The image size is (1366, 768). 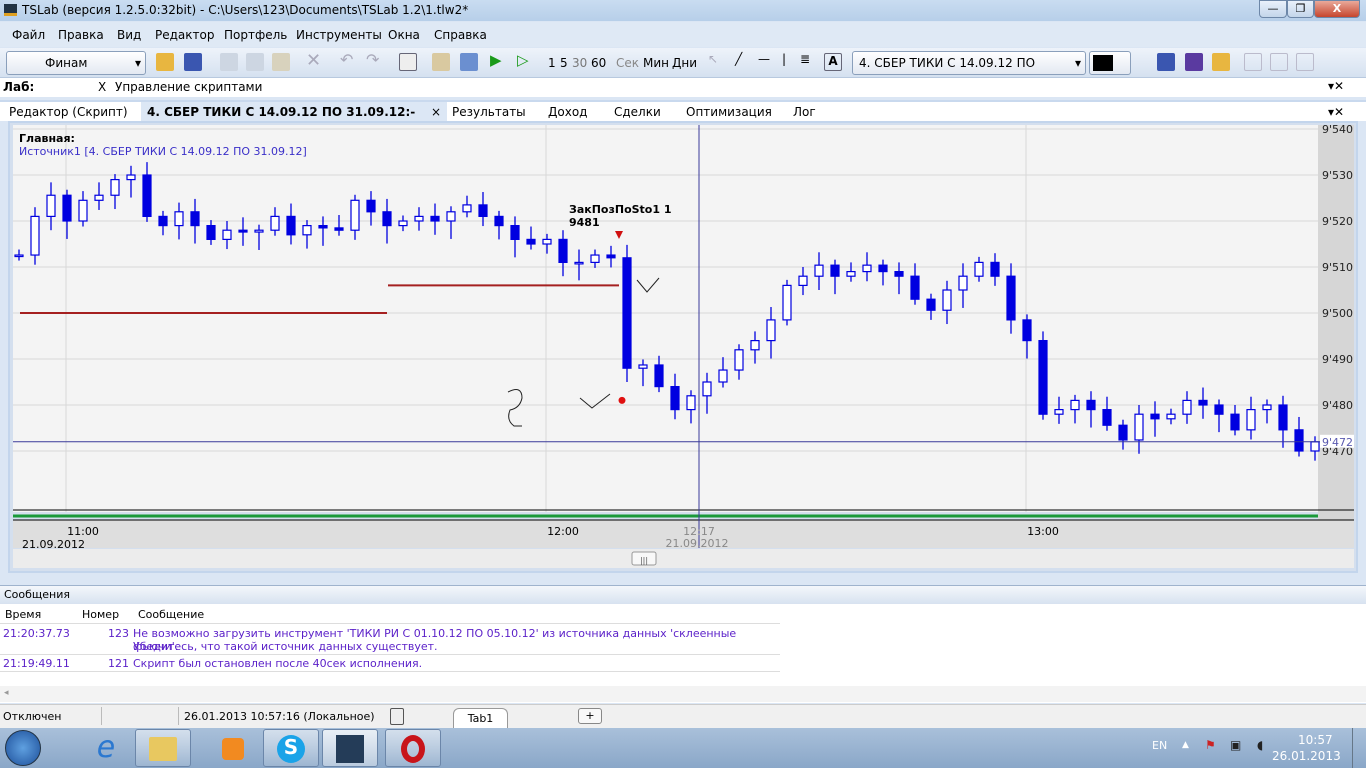 I want to click on ie-icon: e, so click(x=106, y=747).